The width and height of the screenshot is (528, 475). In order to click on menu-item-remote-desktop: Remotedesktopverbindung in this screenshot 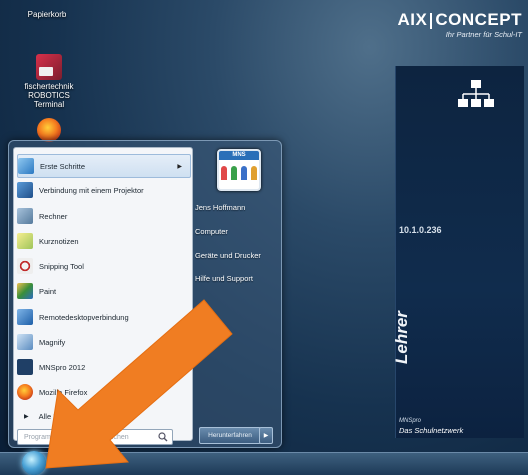, I will do `click(103, 317)`.